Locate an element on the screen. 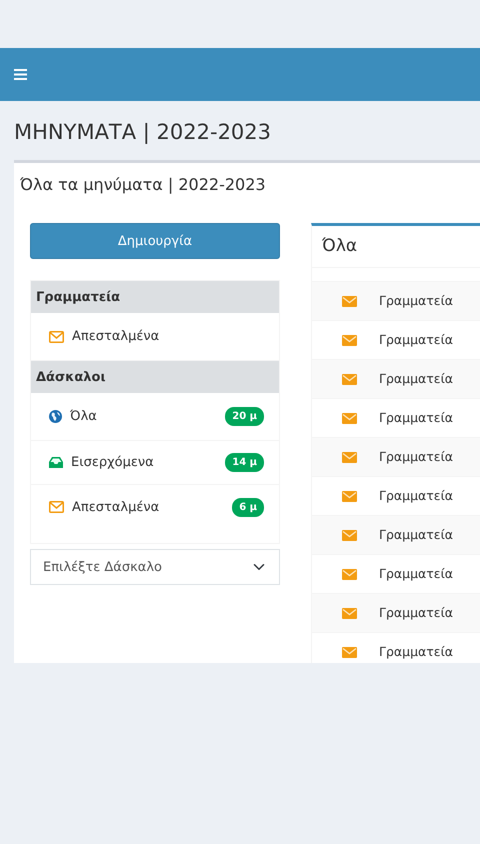 This screenshot has width=480, height=844. card-title: Όλα τα μηνύματα | 2022-2023 is located at coordinates (143, 185).